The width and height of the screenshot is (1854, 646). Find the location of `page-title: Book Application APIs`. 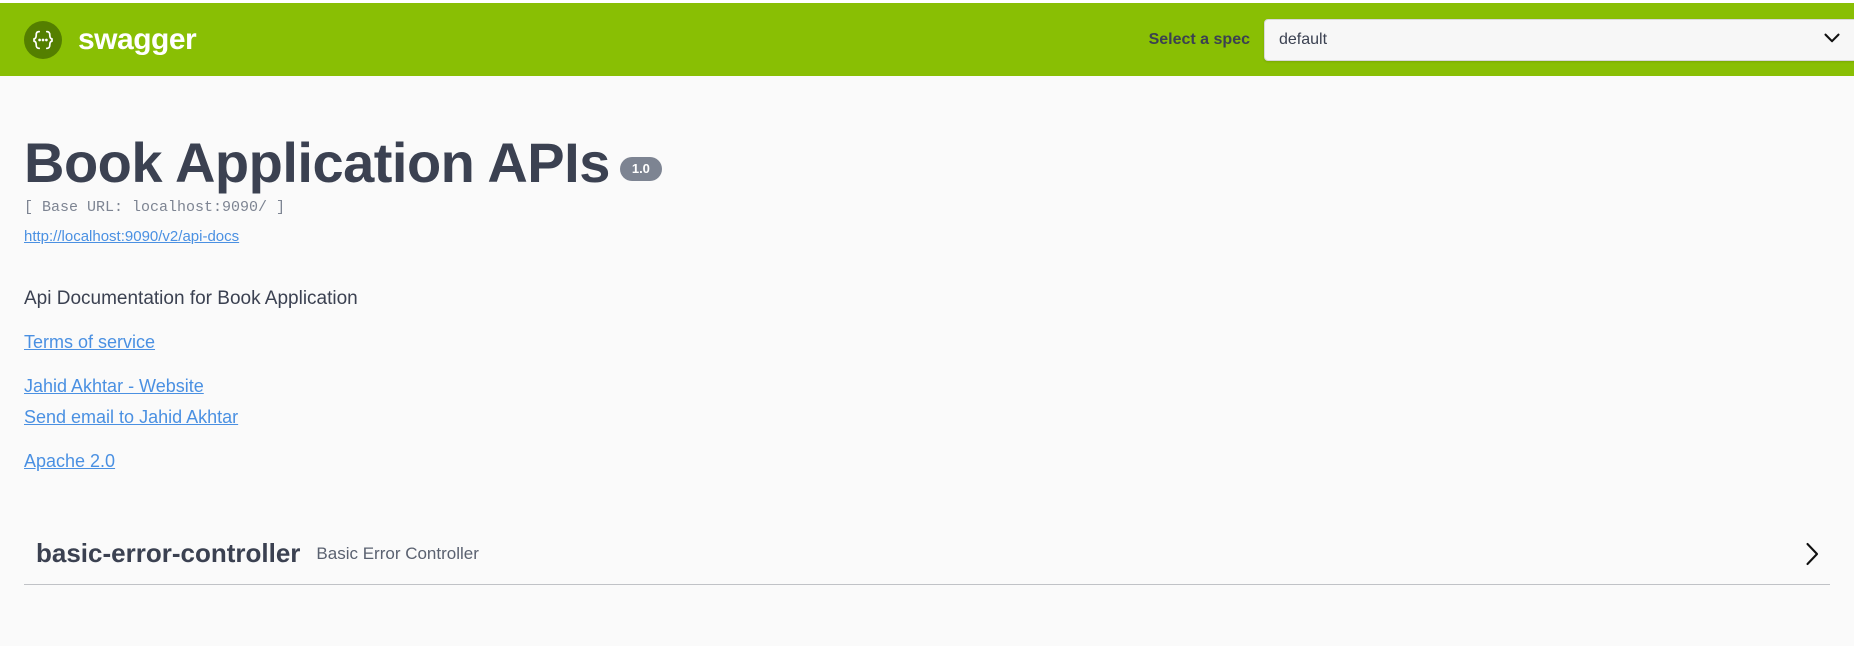

page-title: Book Application APIs is located at coordinates (317, 162).